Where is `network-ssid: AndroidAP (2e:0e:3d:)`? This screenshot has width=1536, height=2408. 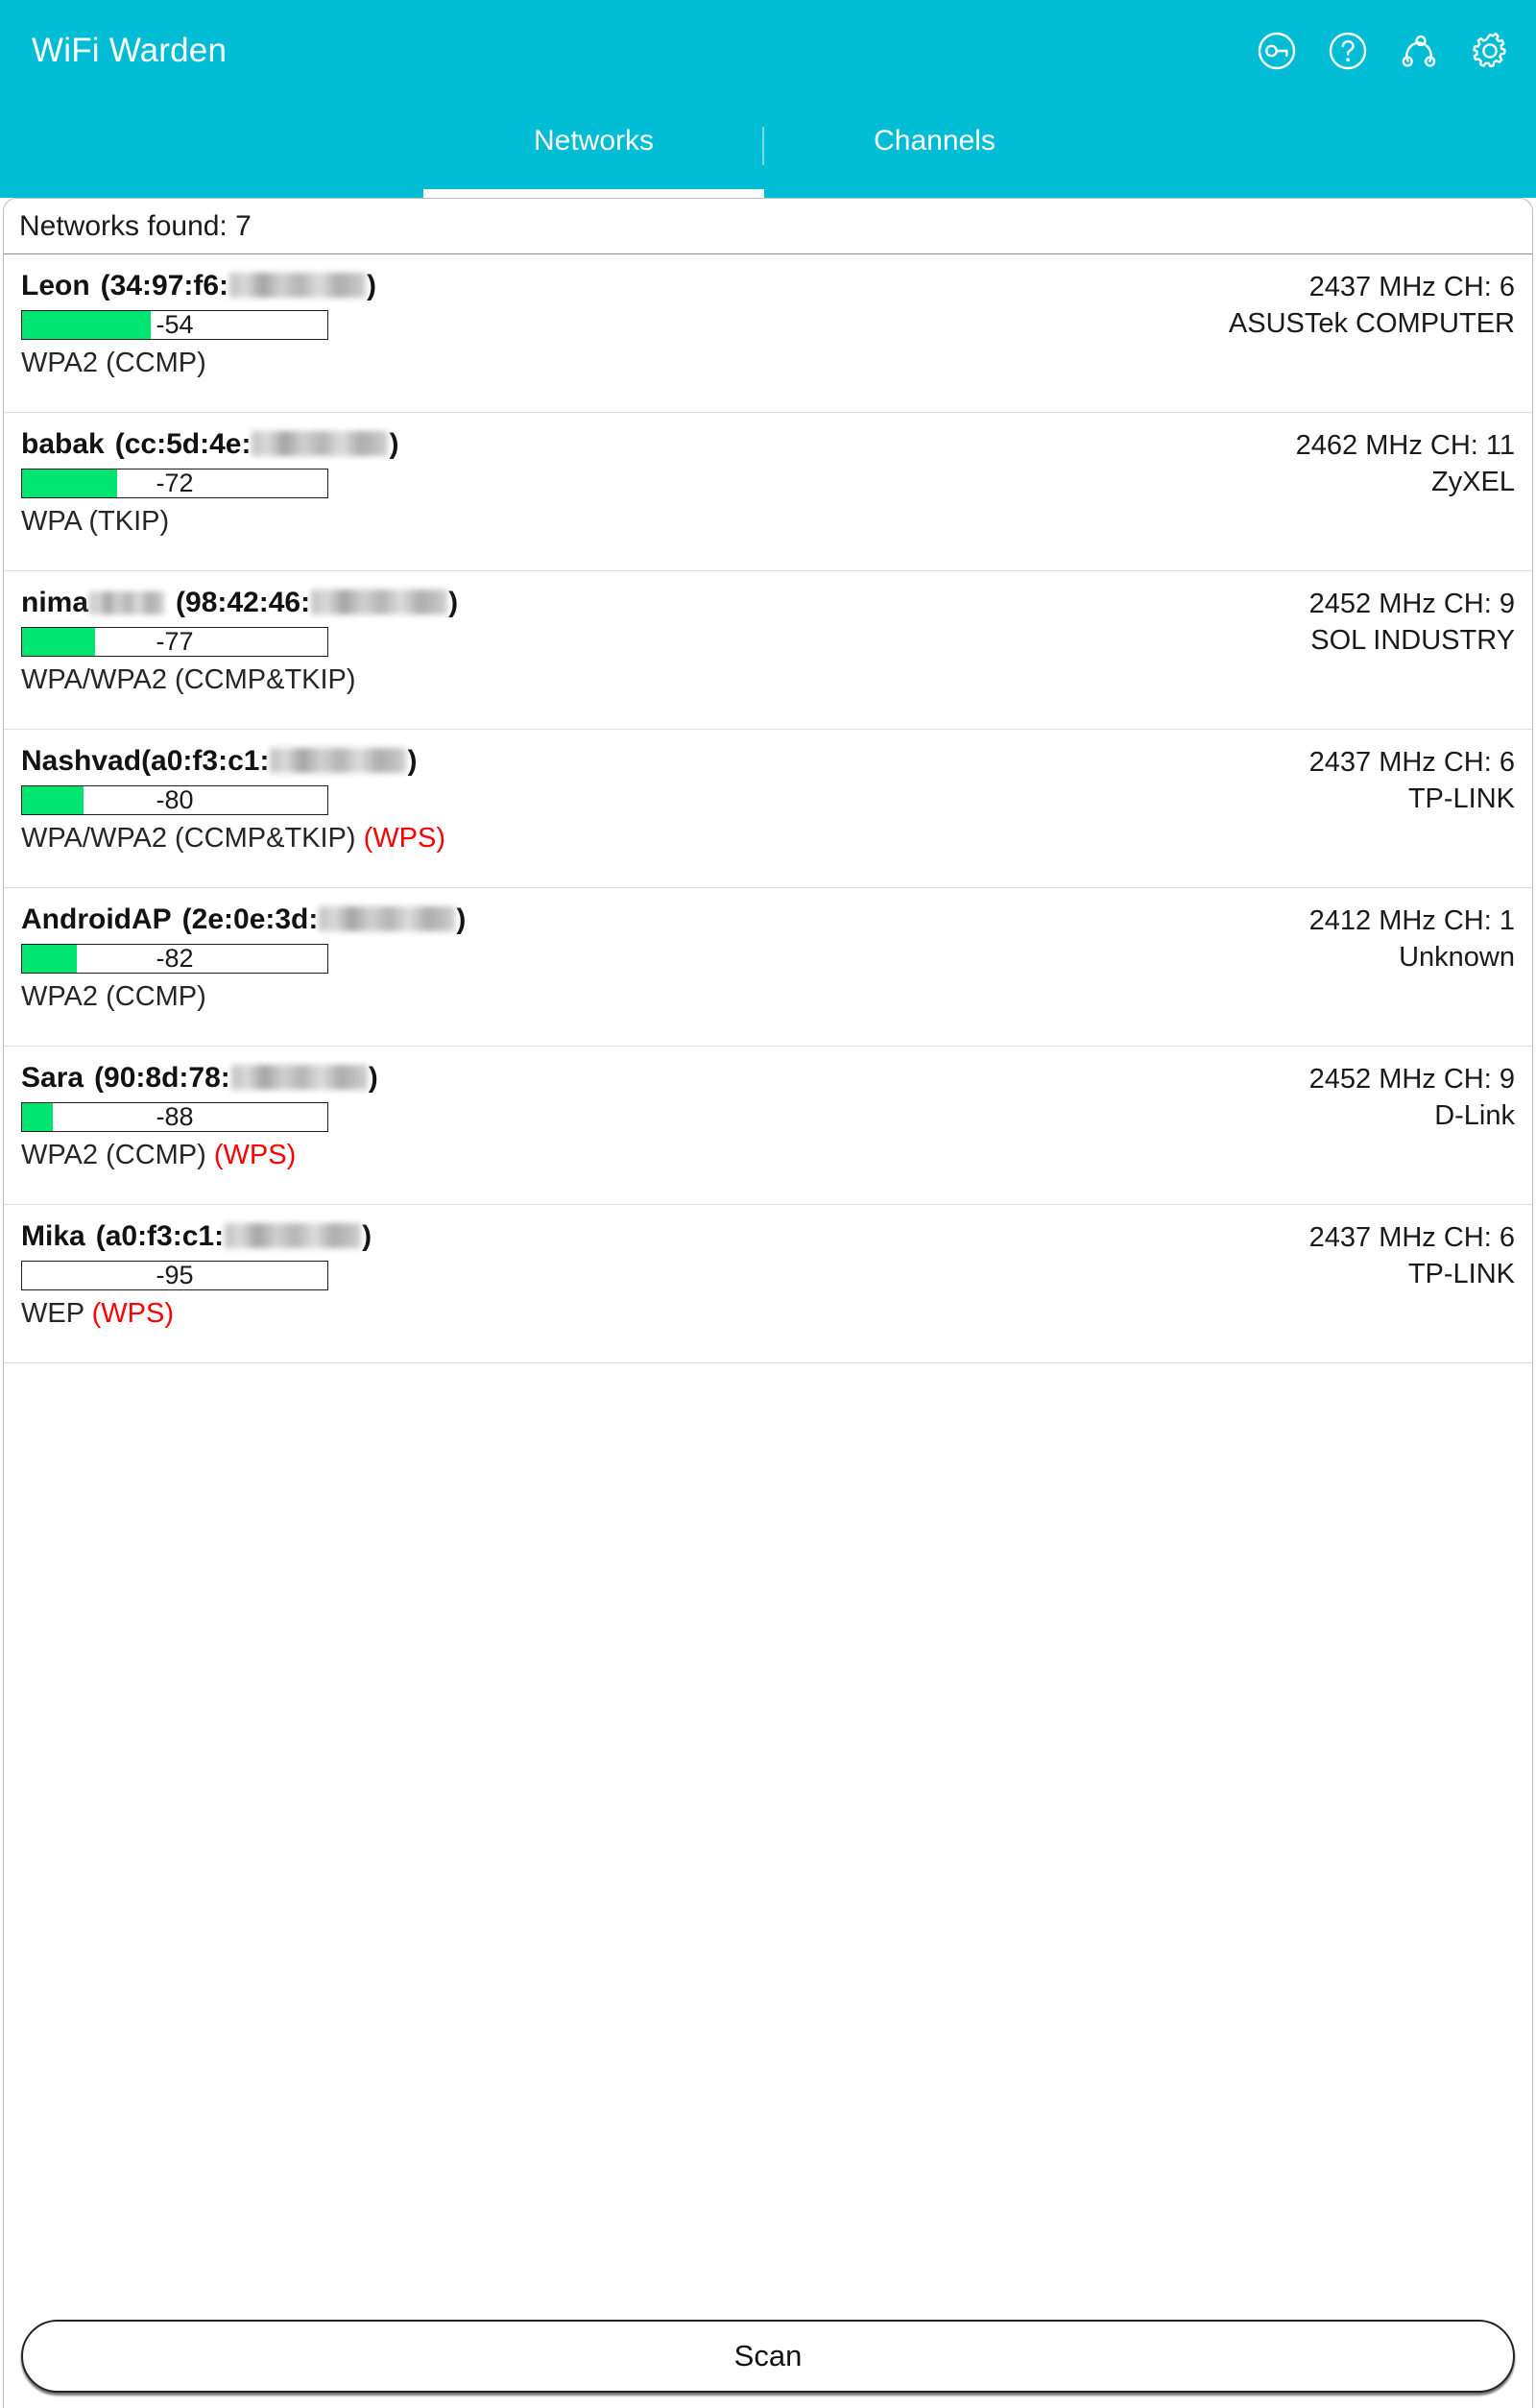
network-ssid: AndroidAP (2e:0e:3d:) is located at coordinates (453, 920).